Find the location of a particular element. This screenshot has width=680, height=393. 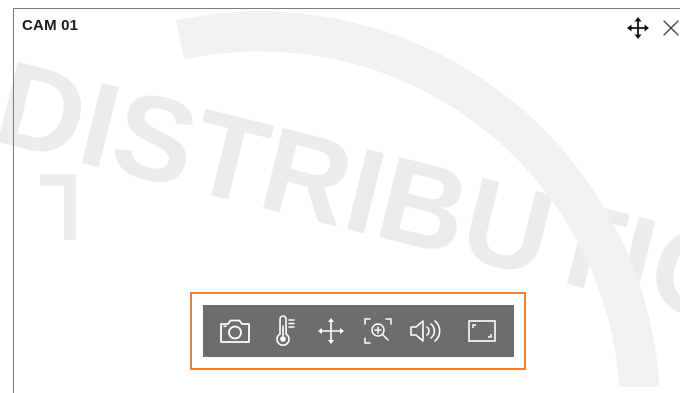

fullscreen-button is located at coordinates (482, 331).